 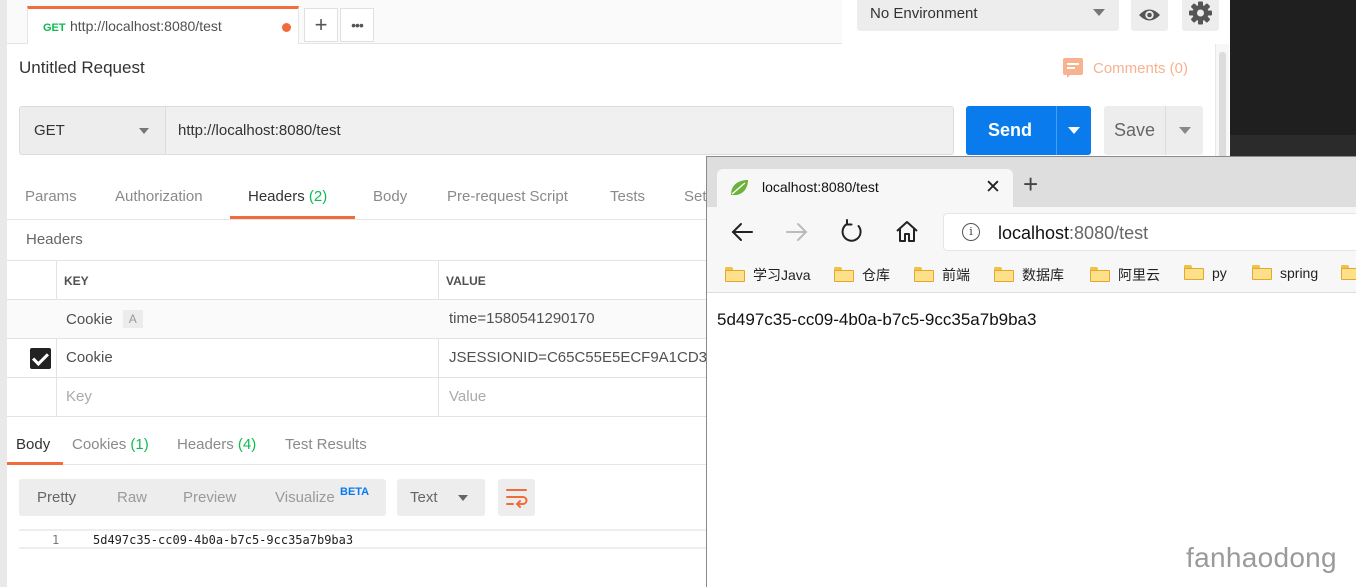 I want to click on view-visualize-button: Visualize, so click(x=305, y=497).